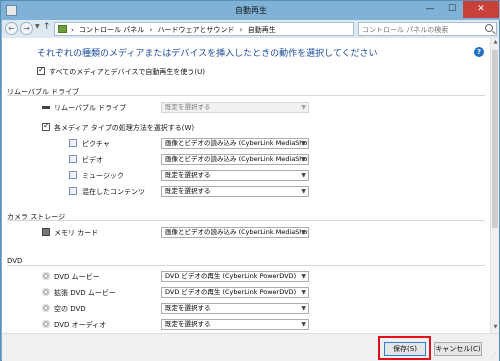  I want to click on footer: 保存(S) キャンセル(C) ⋰, so click(250, 347).